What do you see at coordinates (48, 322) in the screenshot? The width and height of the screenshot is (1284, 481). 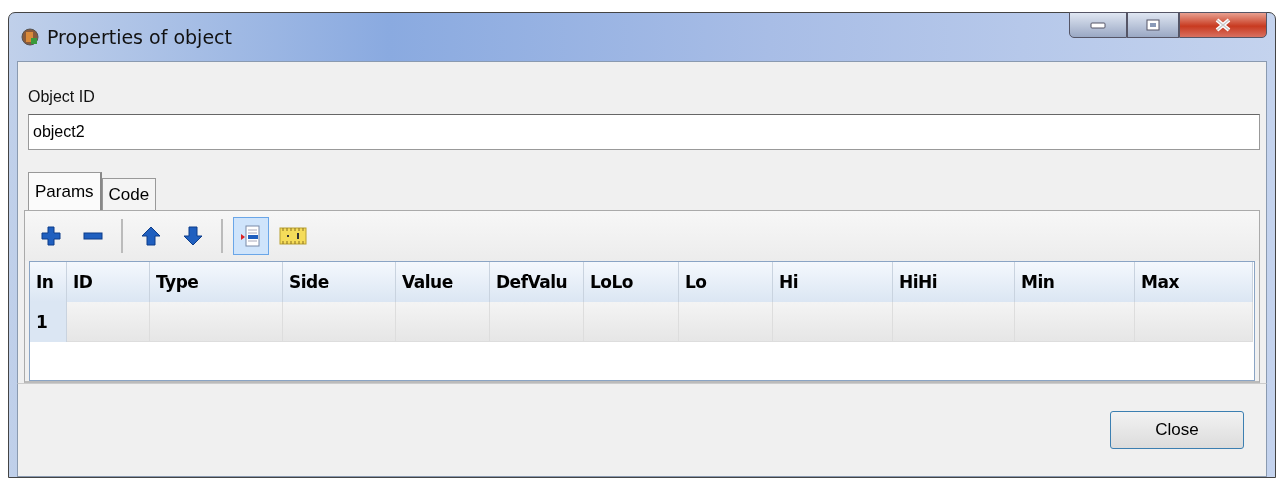 I see `row-header: 1` at bounding box center [48, 322].